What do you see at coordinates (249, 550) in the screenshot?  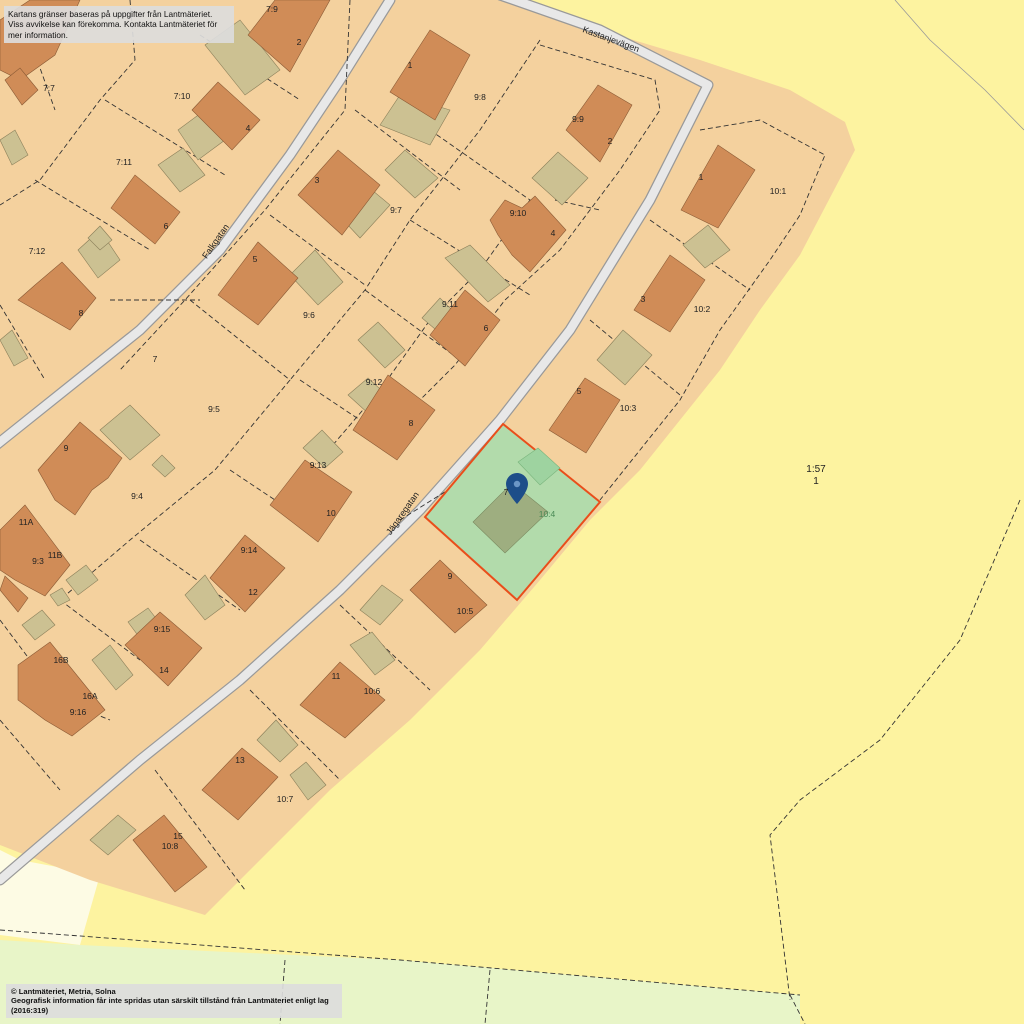 I see `property-label: 9:14` at bounding box center [249, 550].